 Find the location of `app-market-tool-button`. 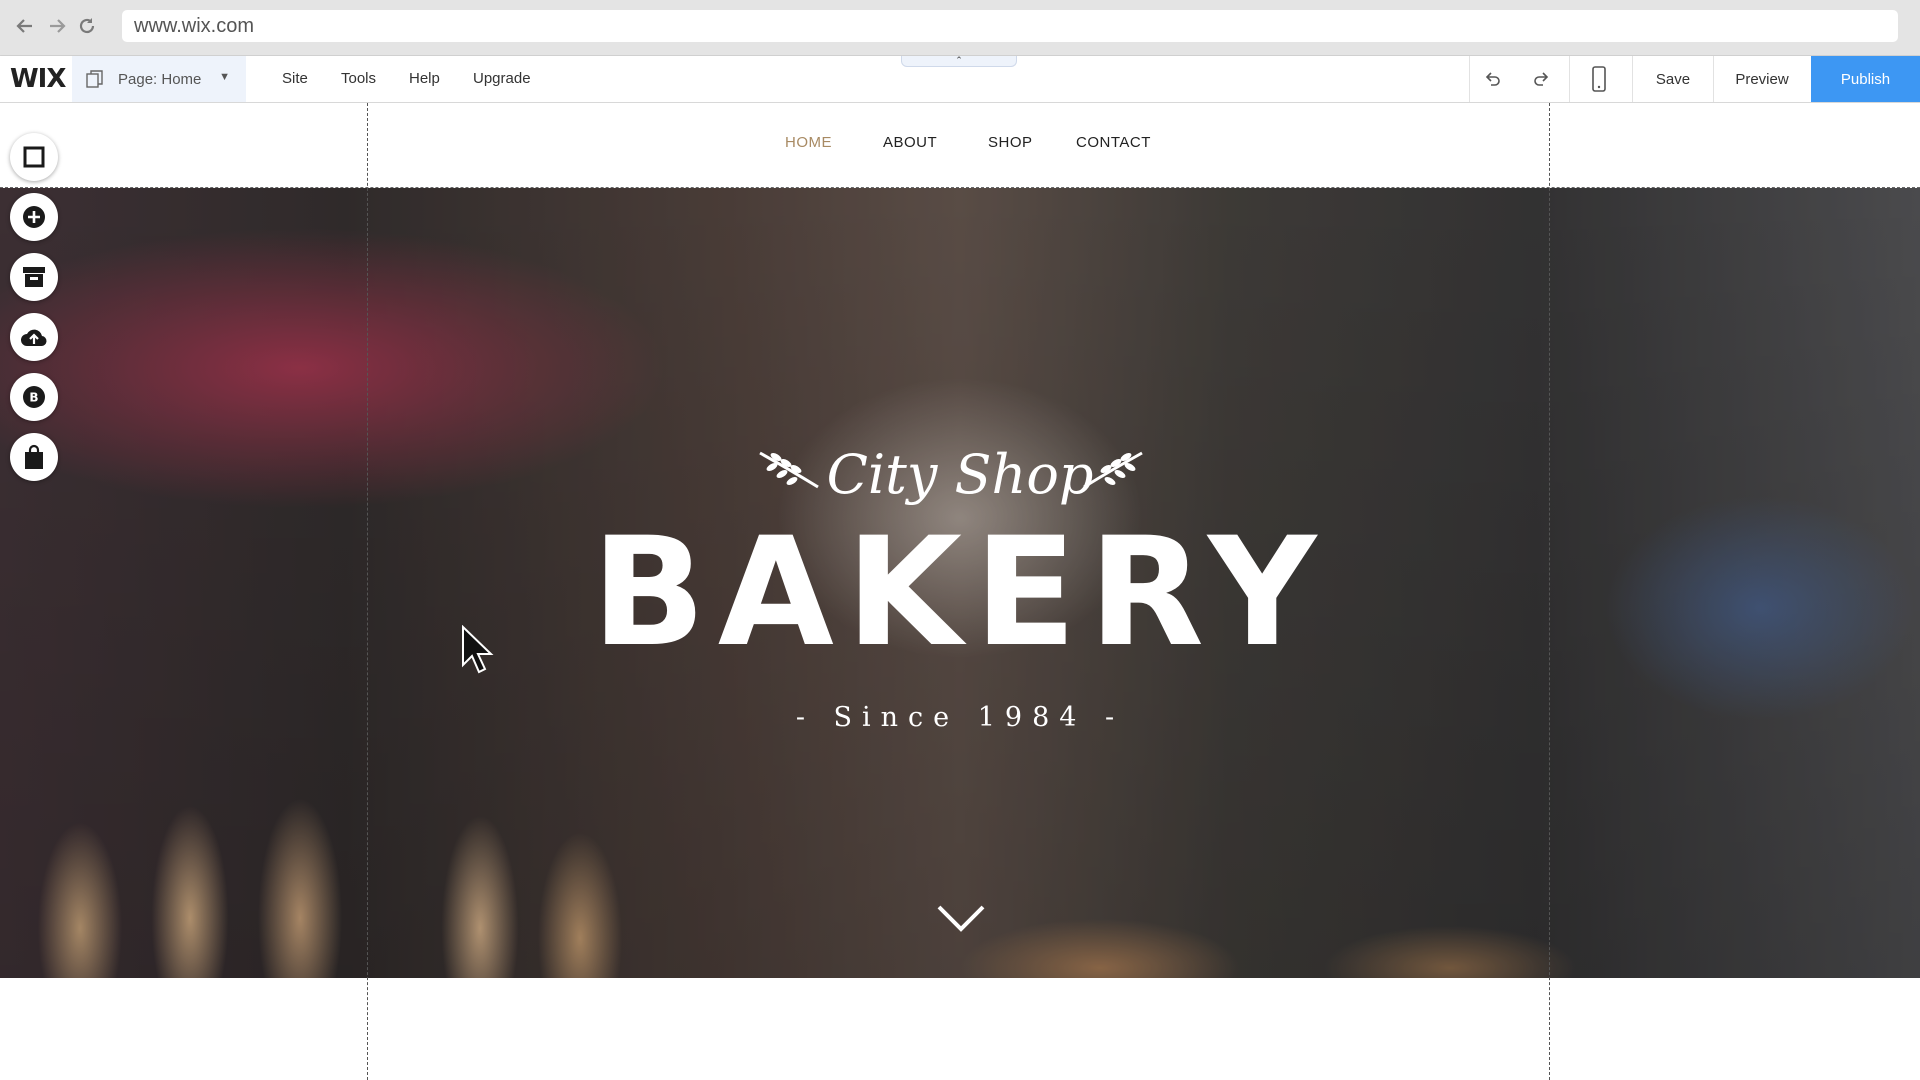

app-market-tool-button is located at coordinates (34, 277).